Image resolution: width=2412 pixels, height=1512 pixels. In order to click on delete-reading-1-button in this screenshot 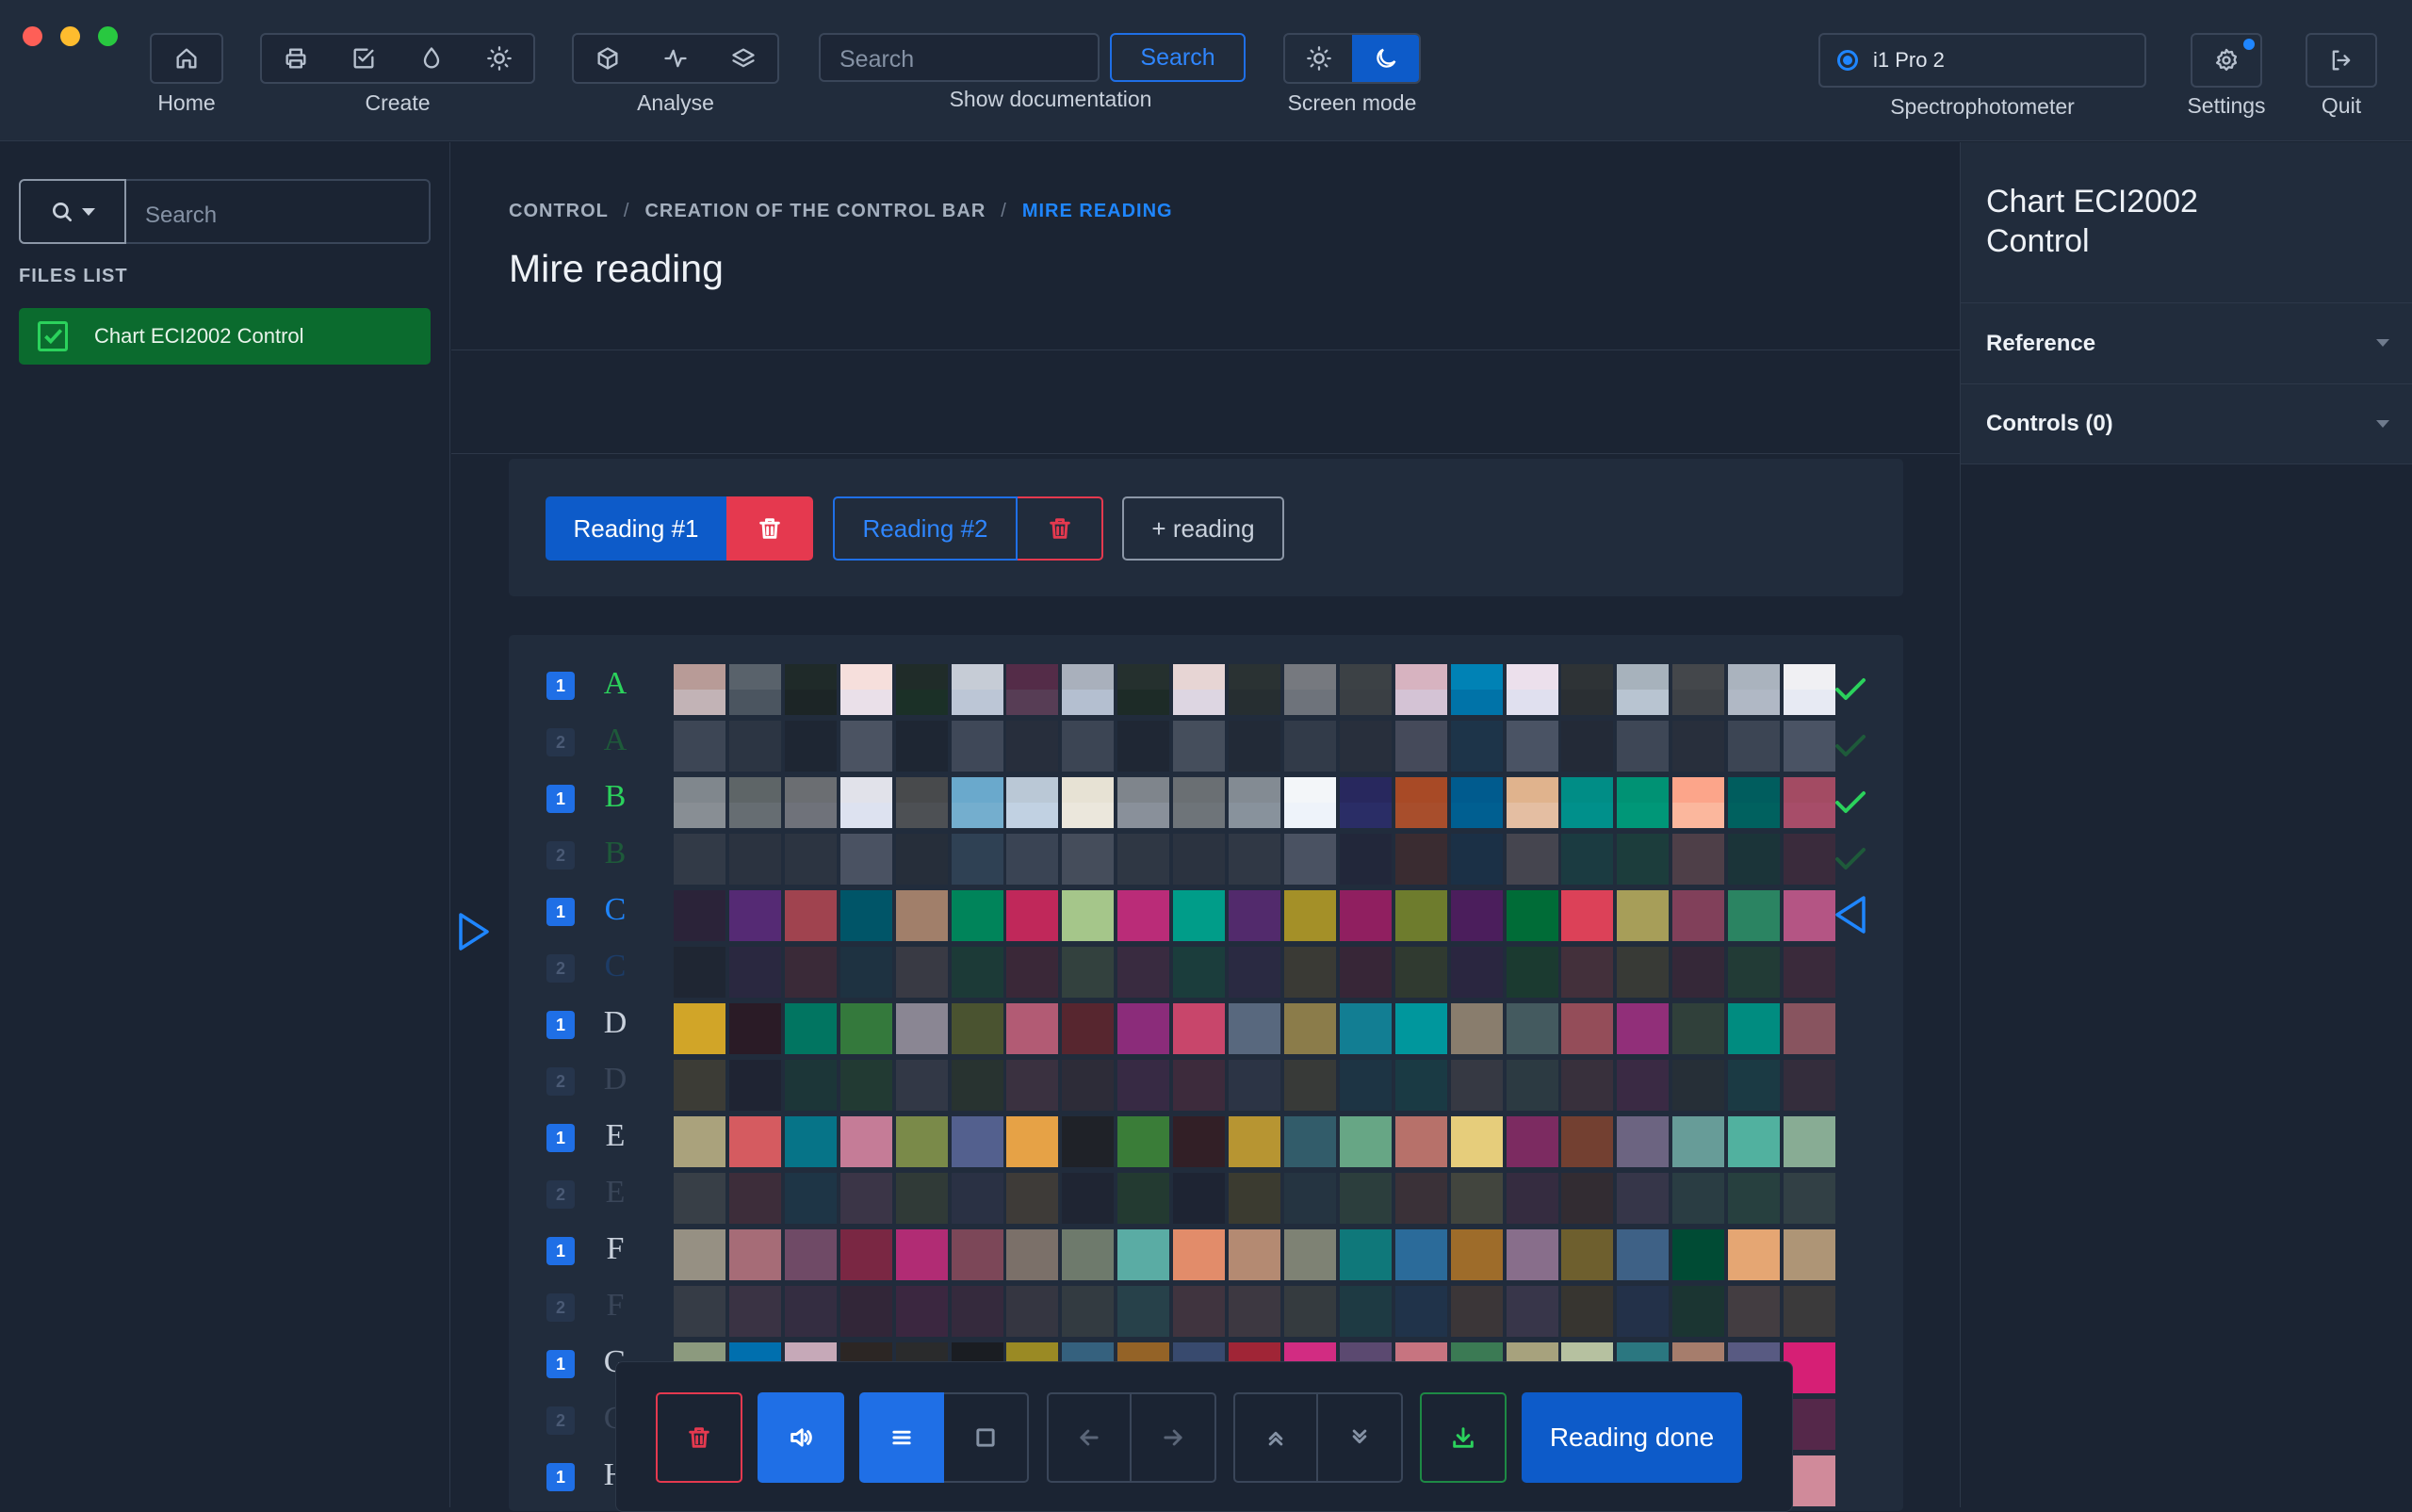, I will do `click(769, 528)`.